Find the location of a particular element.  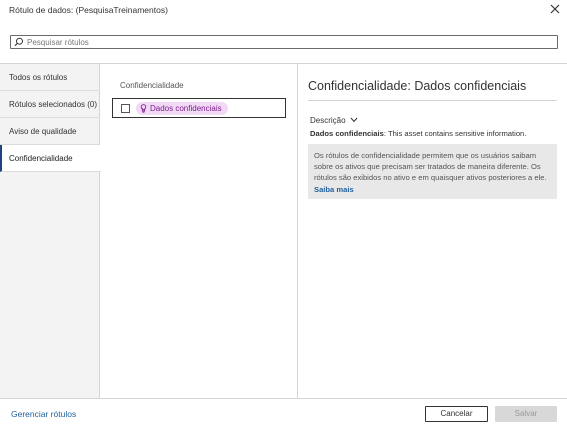

description-label-name: Dados confidenciais is located at coordinates (347, 133).